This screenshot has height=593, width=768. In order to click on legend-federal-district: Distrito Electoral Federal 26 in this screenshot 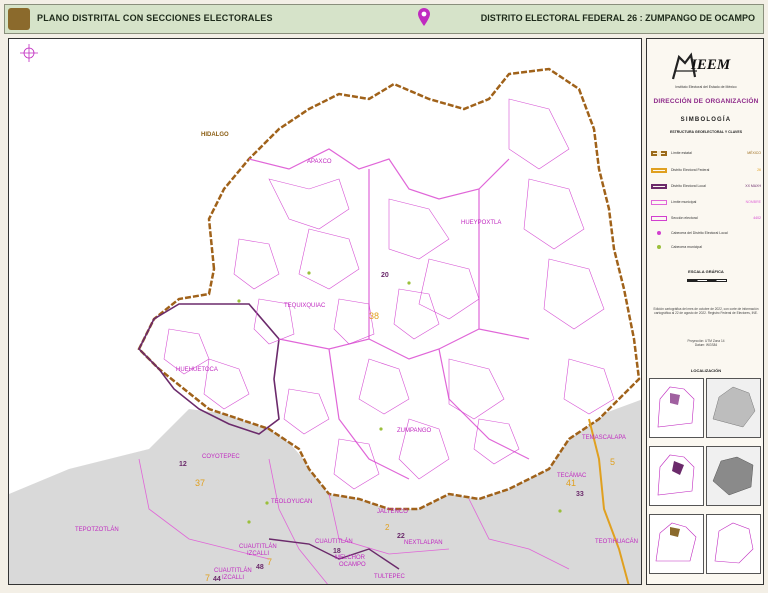, I will do `click(706, 171)`.